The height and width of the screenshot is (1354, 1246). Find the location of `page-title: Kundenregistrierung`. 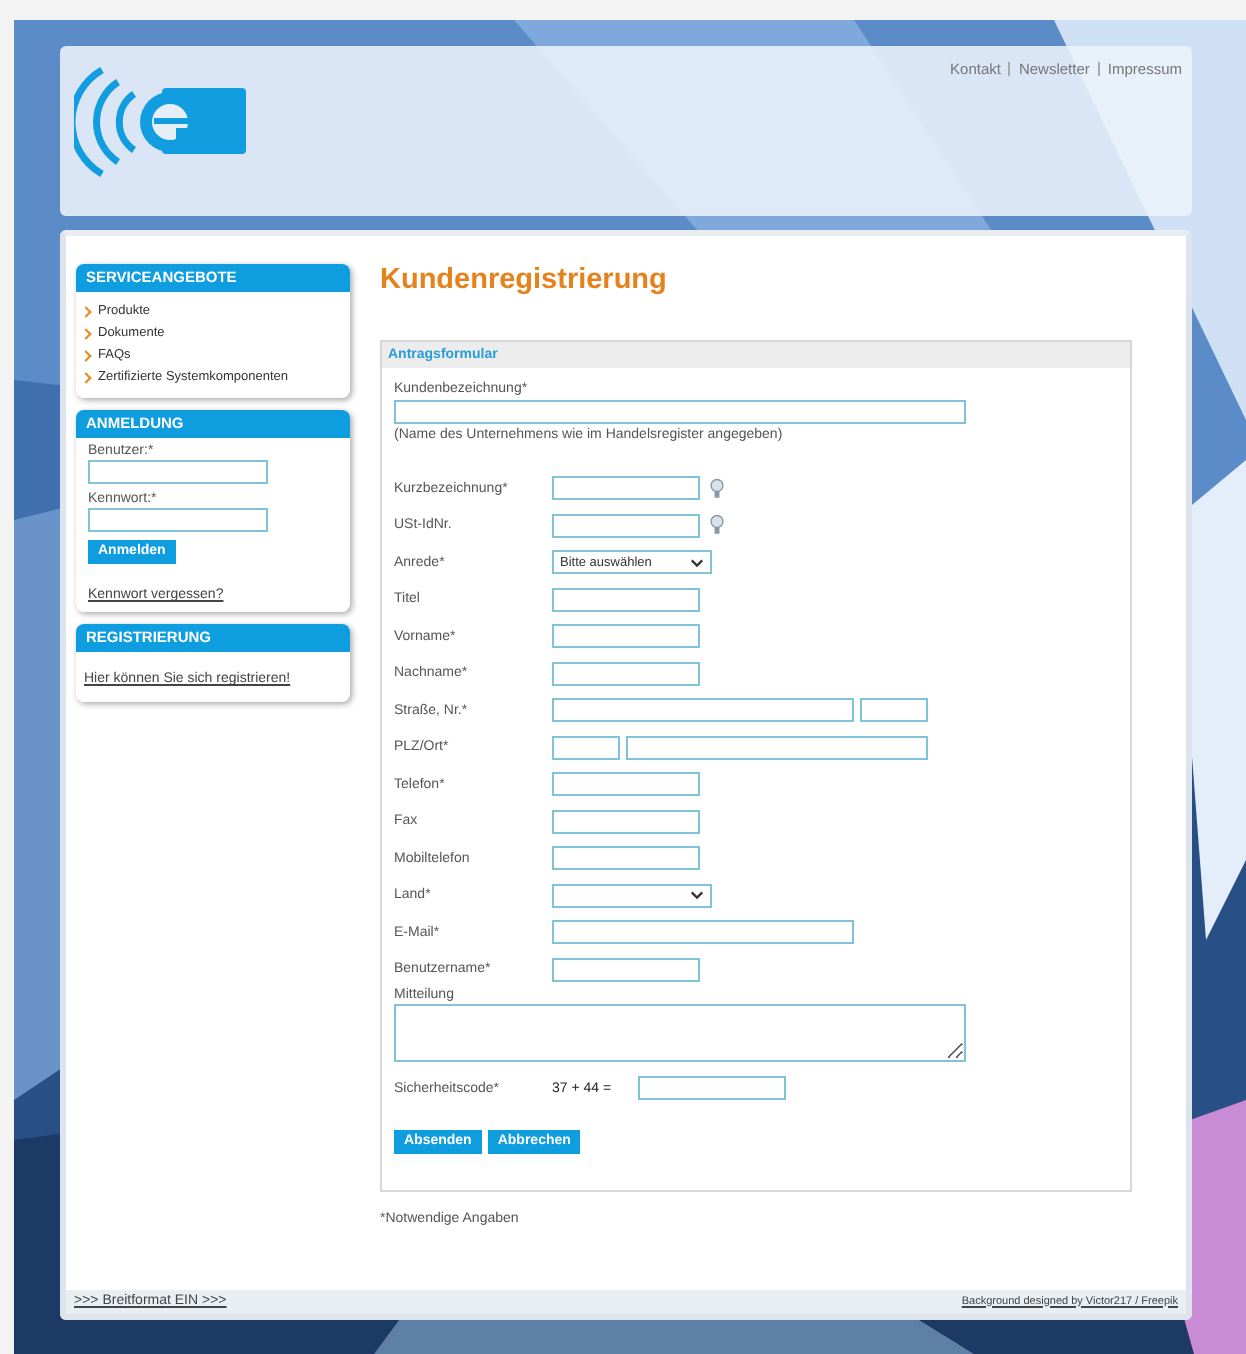

page-title: Kundenregistrierung is located at coordinates (524, 280).